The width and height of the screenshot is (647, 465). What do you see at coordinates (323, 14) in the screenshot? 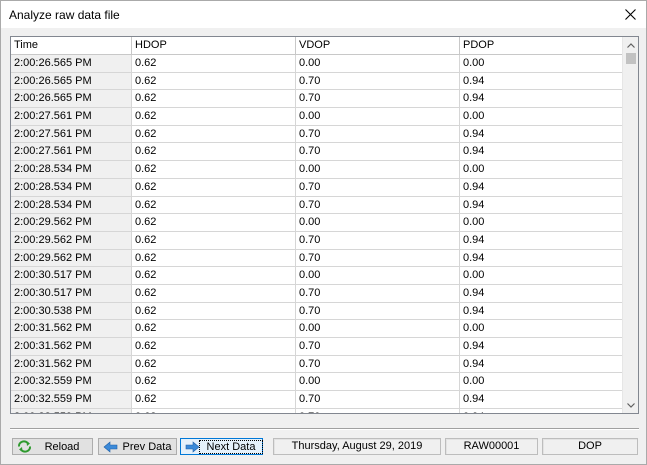
I see `title-bar: Analyze raw data file` at bounding box center [323, 14].